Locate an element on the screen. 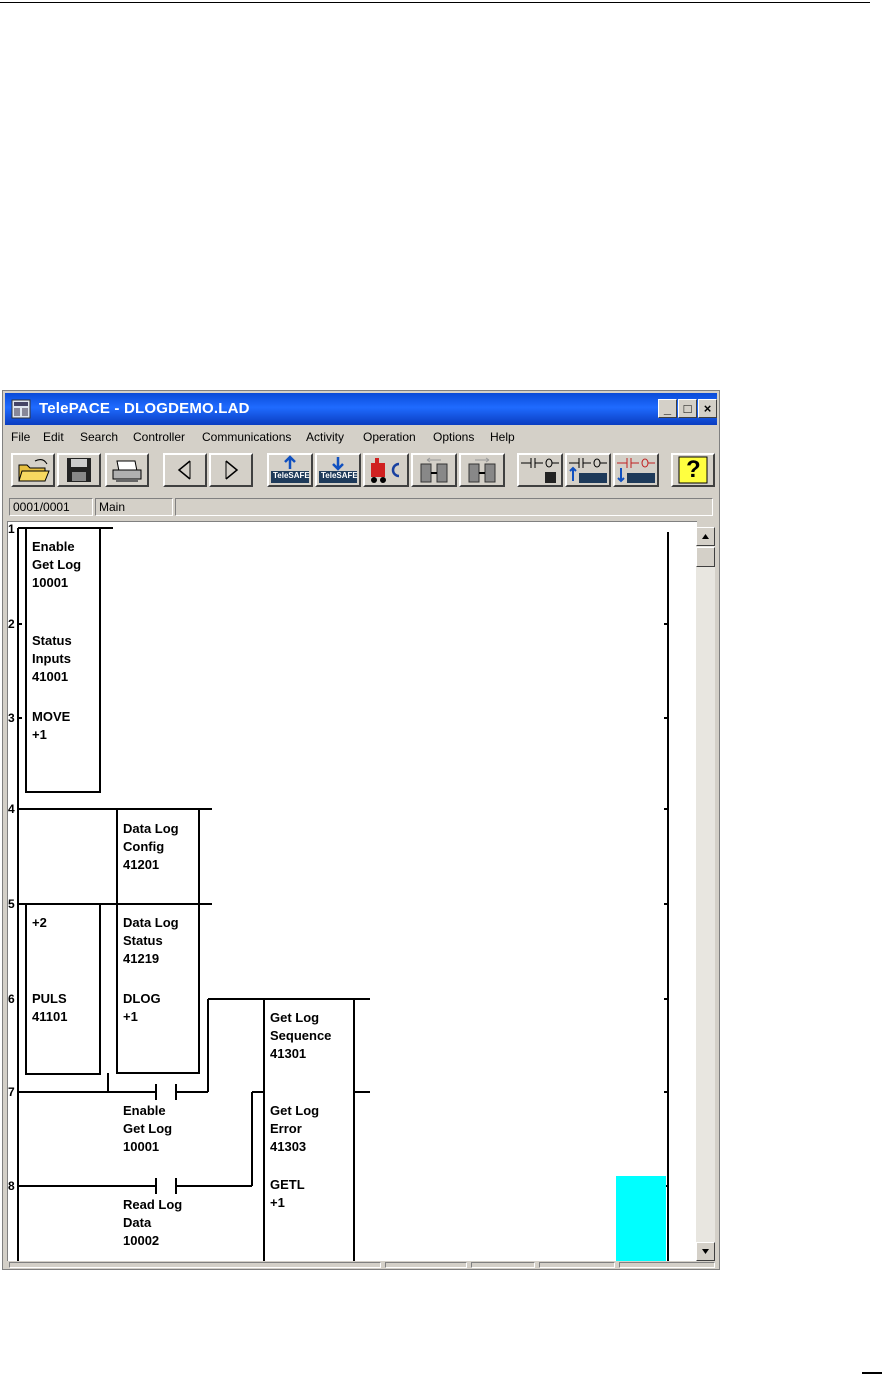 Image resolution: width=893 pixels, height=1385 pixels. write-telesafe-button: TeleSAFE is located at coordinates (290, 470).